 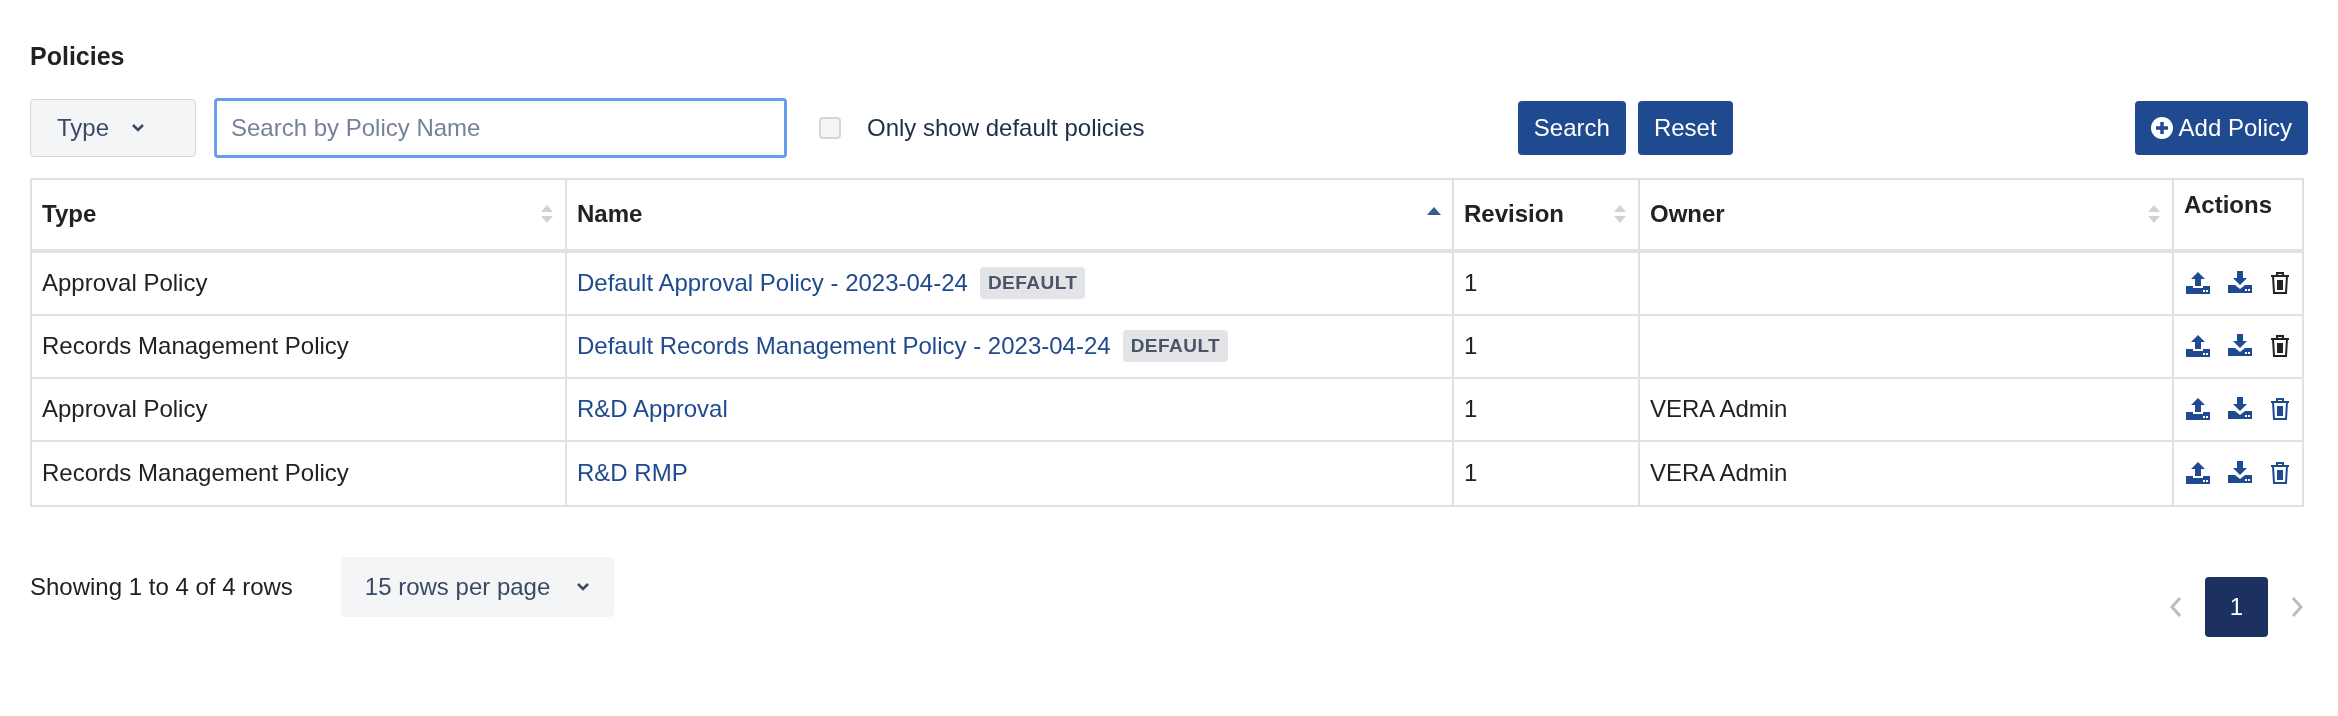 I want to click on page-button: 1, so click(x=2236, y=606).